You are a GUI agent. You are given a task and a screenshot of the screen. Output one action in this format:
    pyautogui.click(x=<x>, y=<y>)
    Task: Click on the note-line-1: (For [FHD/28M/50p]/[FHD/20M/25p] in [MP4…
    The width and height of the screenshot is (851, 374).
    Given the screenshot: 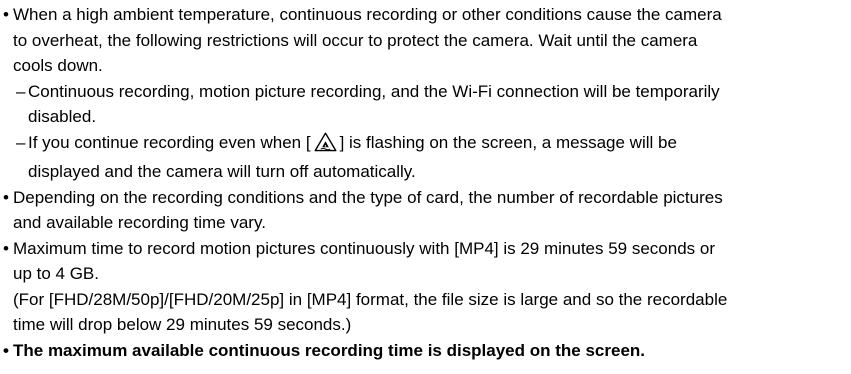 What is the action you would take?
    pyautogui.click(x=370, y=299)
    